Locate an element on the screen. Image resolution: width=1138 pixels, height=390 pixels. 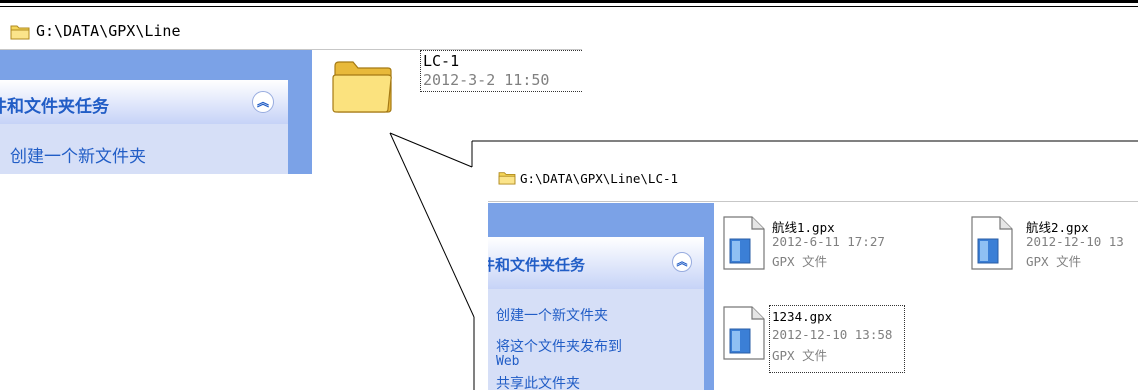
file-item-3: 1234.gpx 2012-12-10 13:58 GPX 文件 is located at coordinates (839, 338).